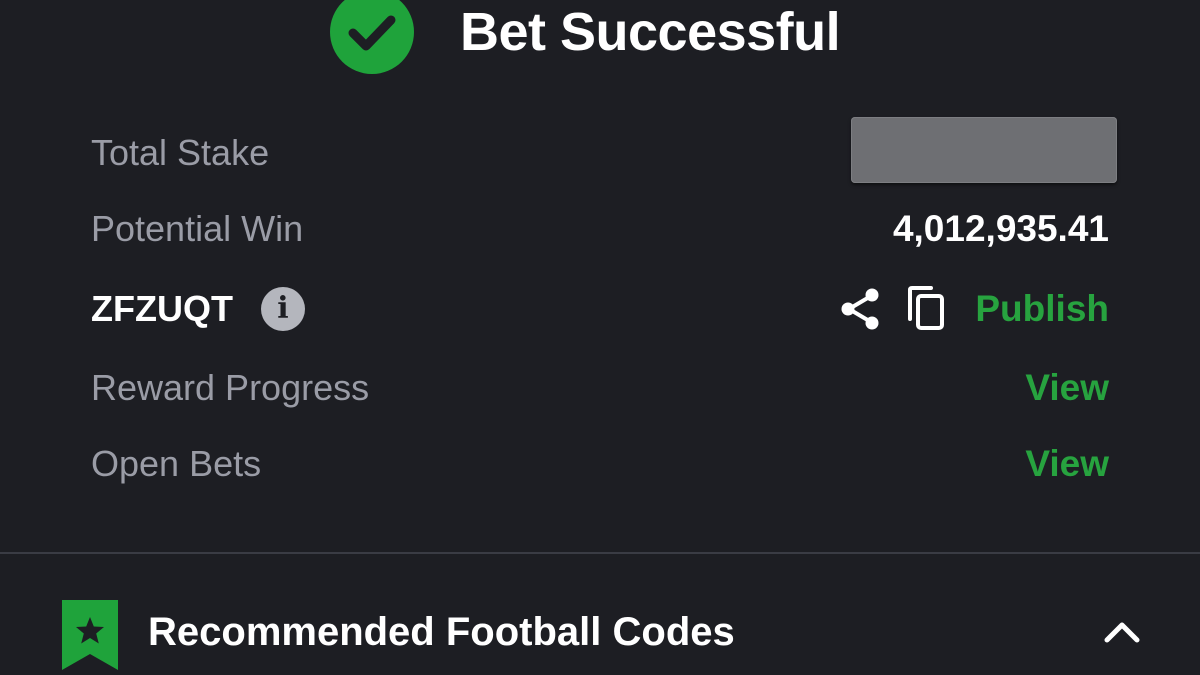  Describe the element at coordinates (176, 463) in the screenshot. I see `open-bets-label: Open Bets` at that location.